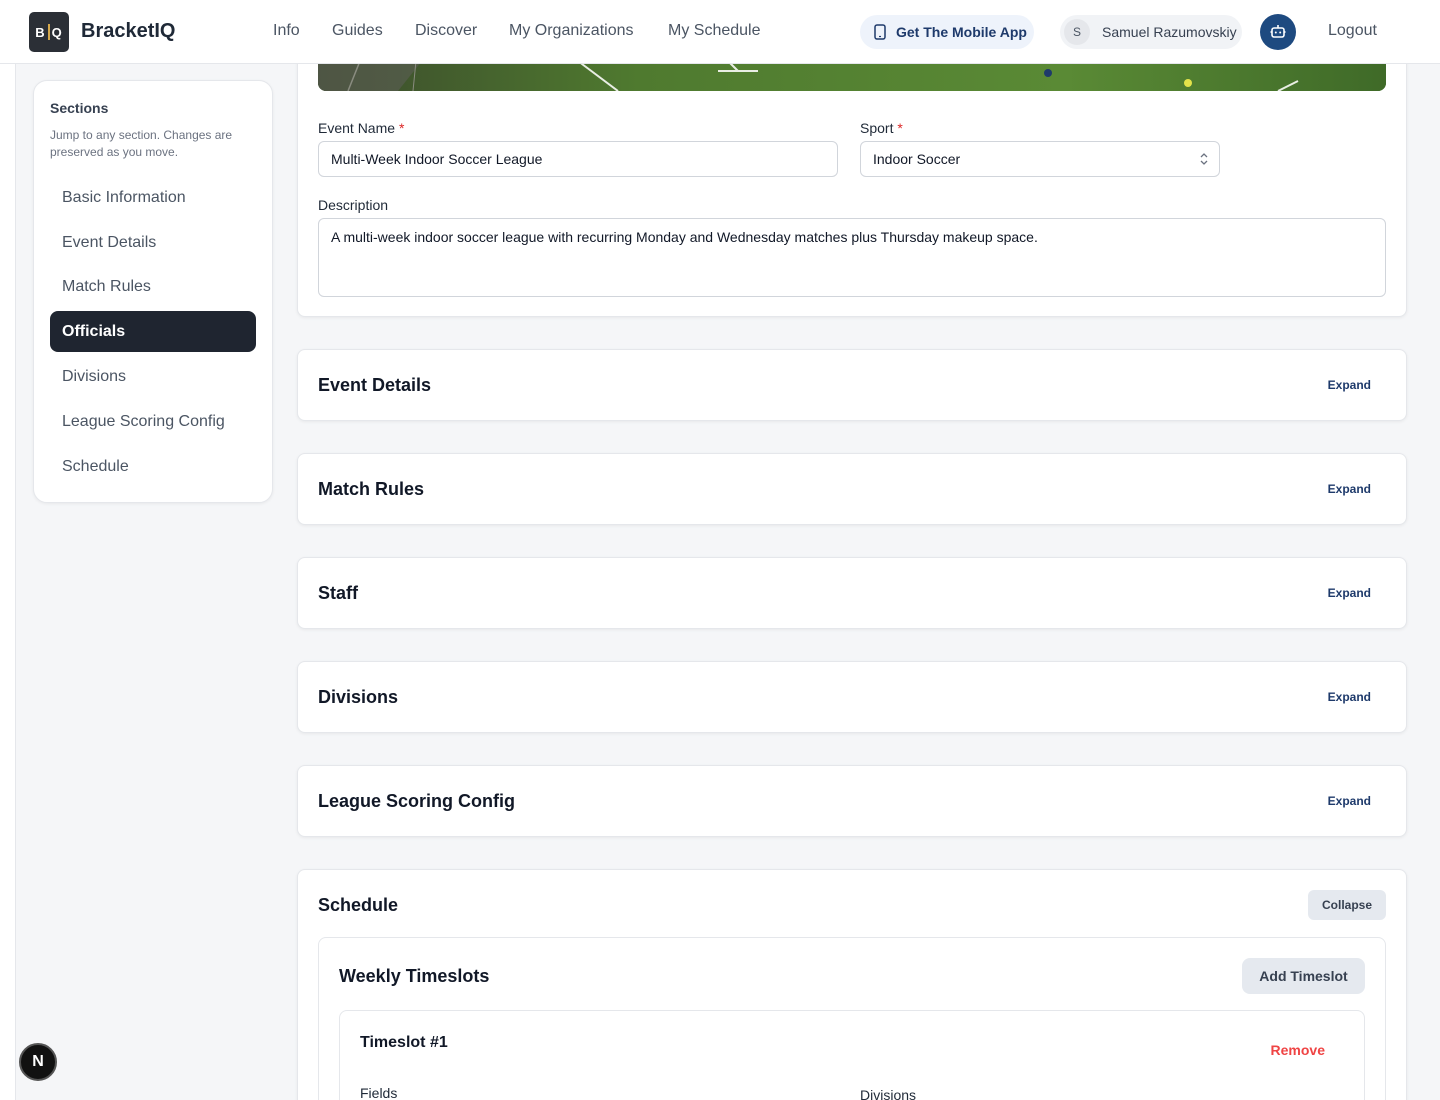  I want to click on timeslot-card: Timeslot #1 Remove Fields Divisions, so click(852, 1055).